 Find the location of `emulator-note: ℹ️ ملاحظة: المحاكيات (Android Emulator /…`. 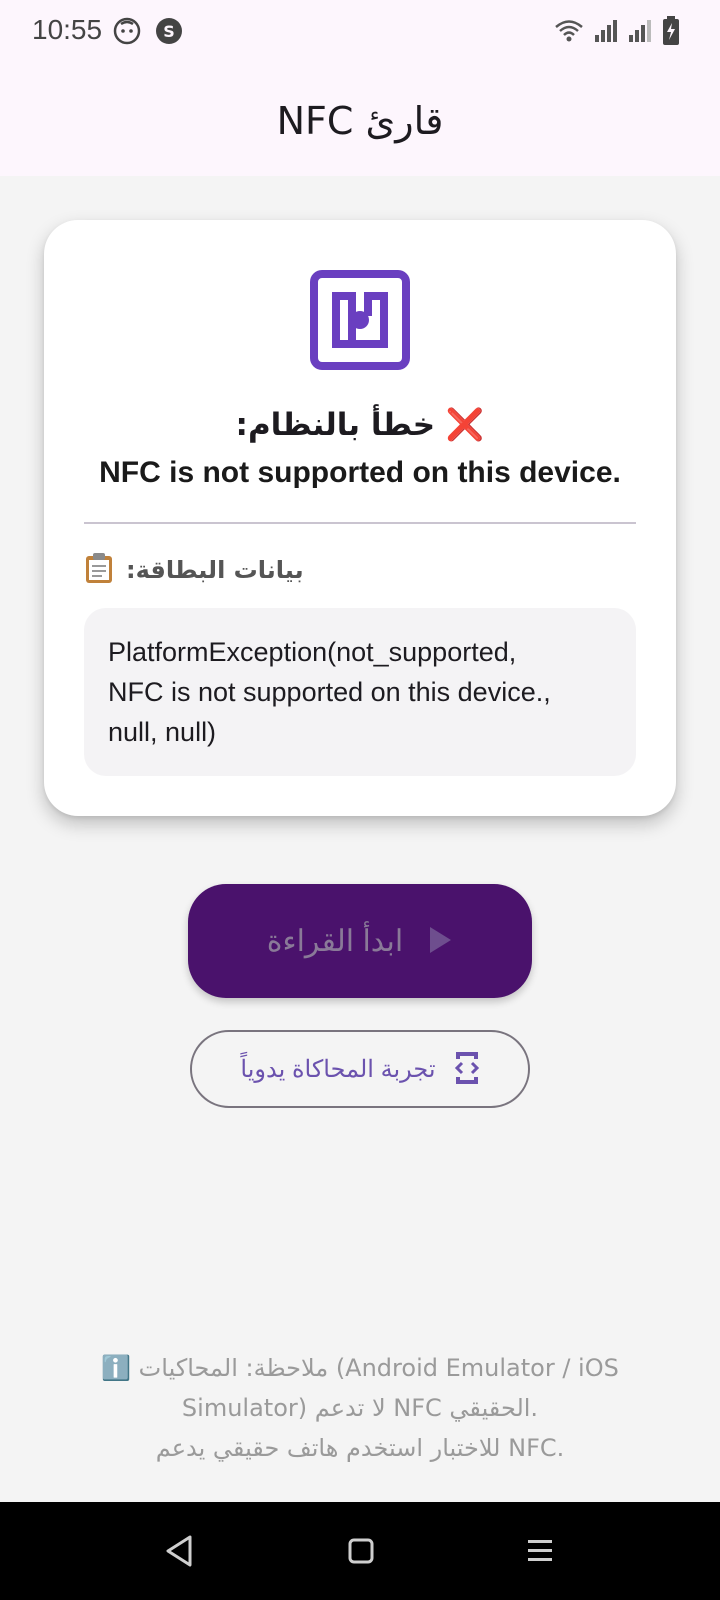

emulator-note: ℹ️ ملاحظة: المحاكيات (Android Emulator /… is located at coordinates (360, 1408).